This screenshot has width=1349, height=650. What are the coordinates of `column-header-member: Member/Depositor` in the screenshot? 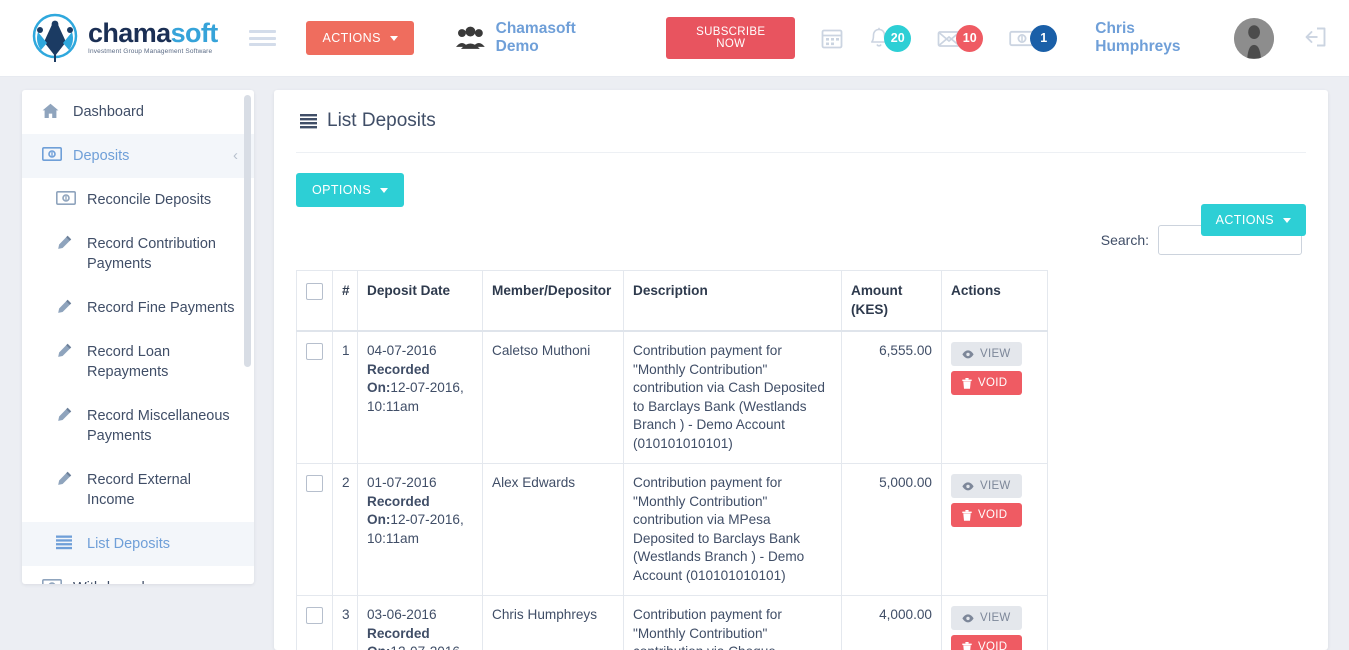 It's located at (553, 301).